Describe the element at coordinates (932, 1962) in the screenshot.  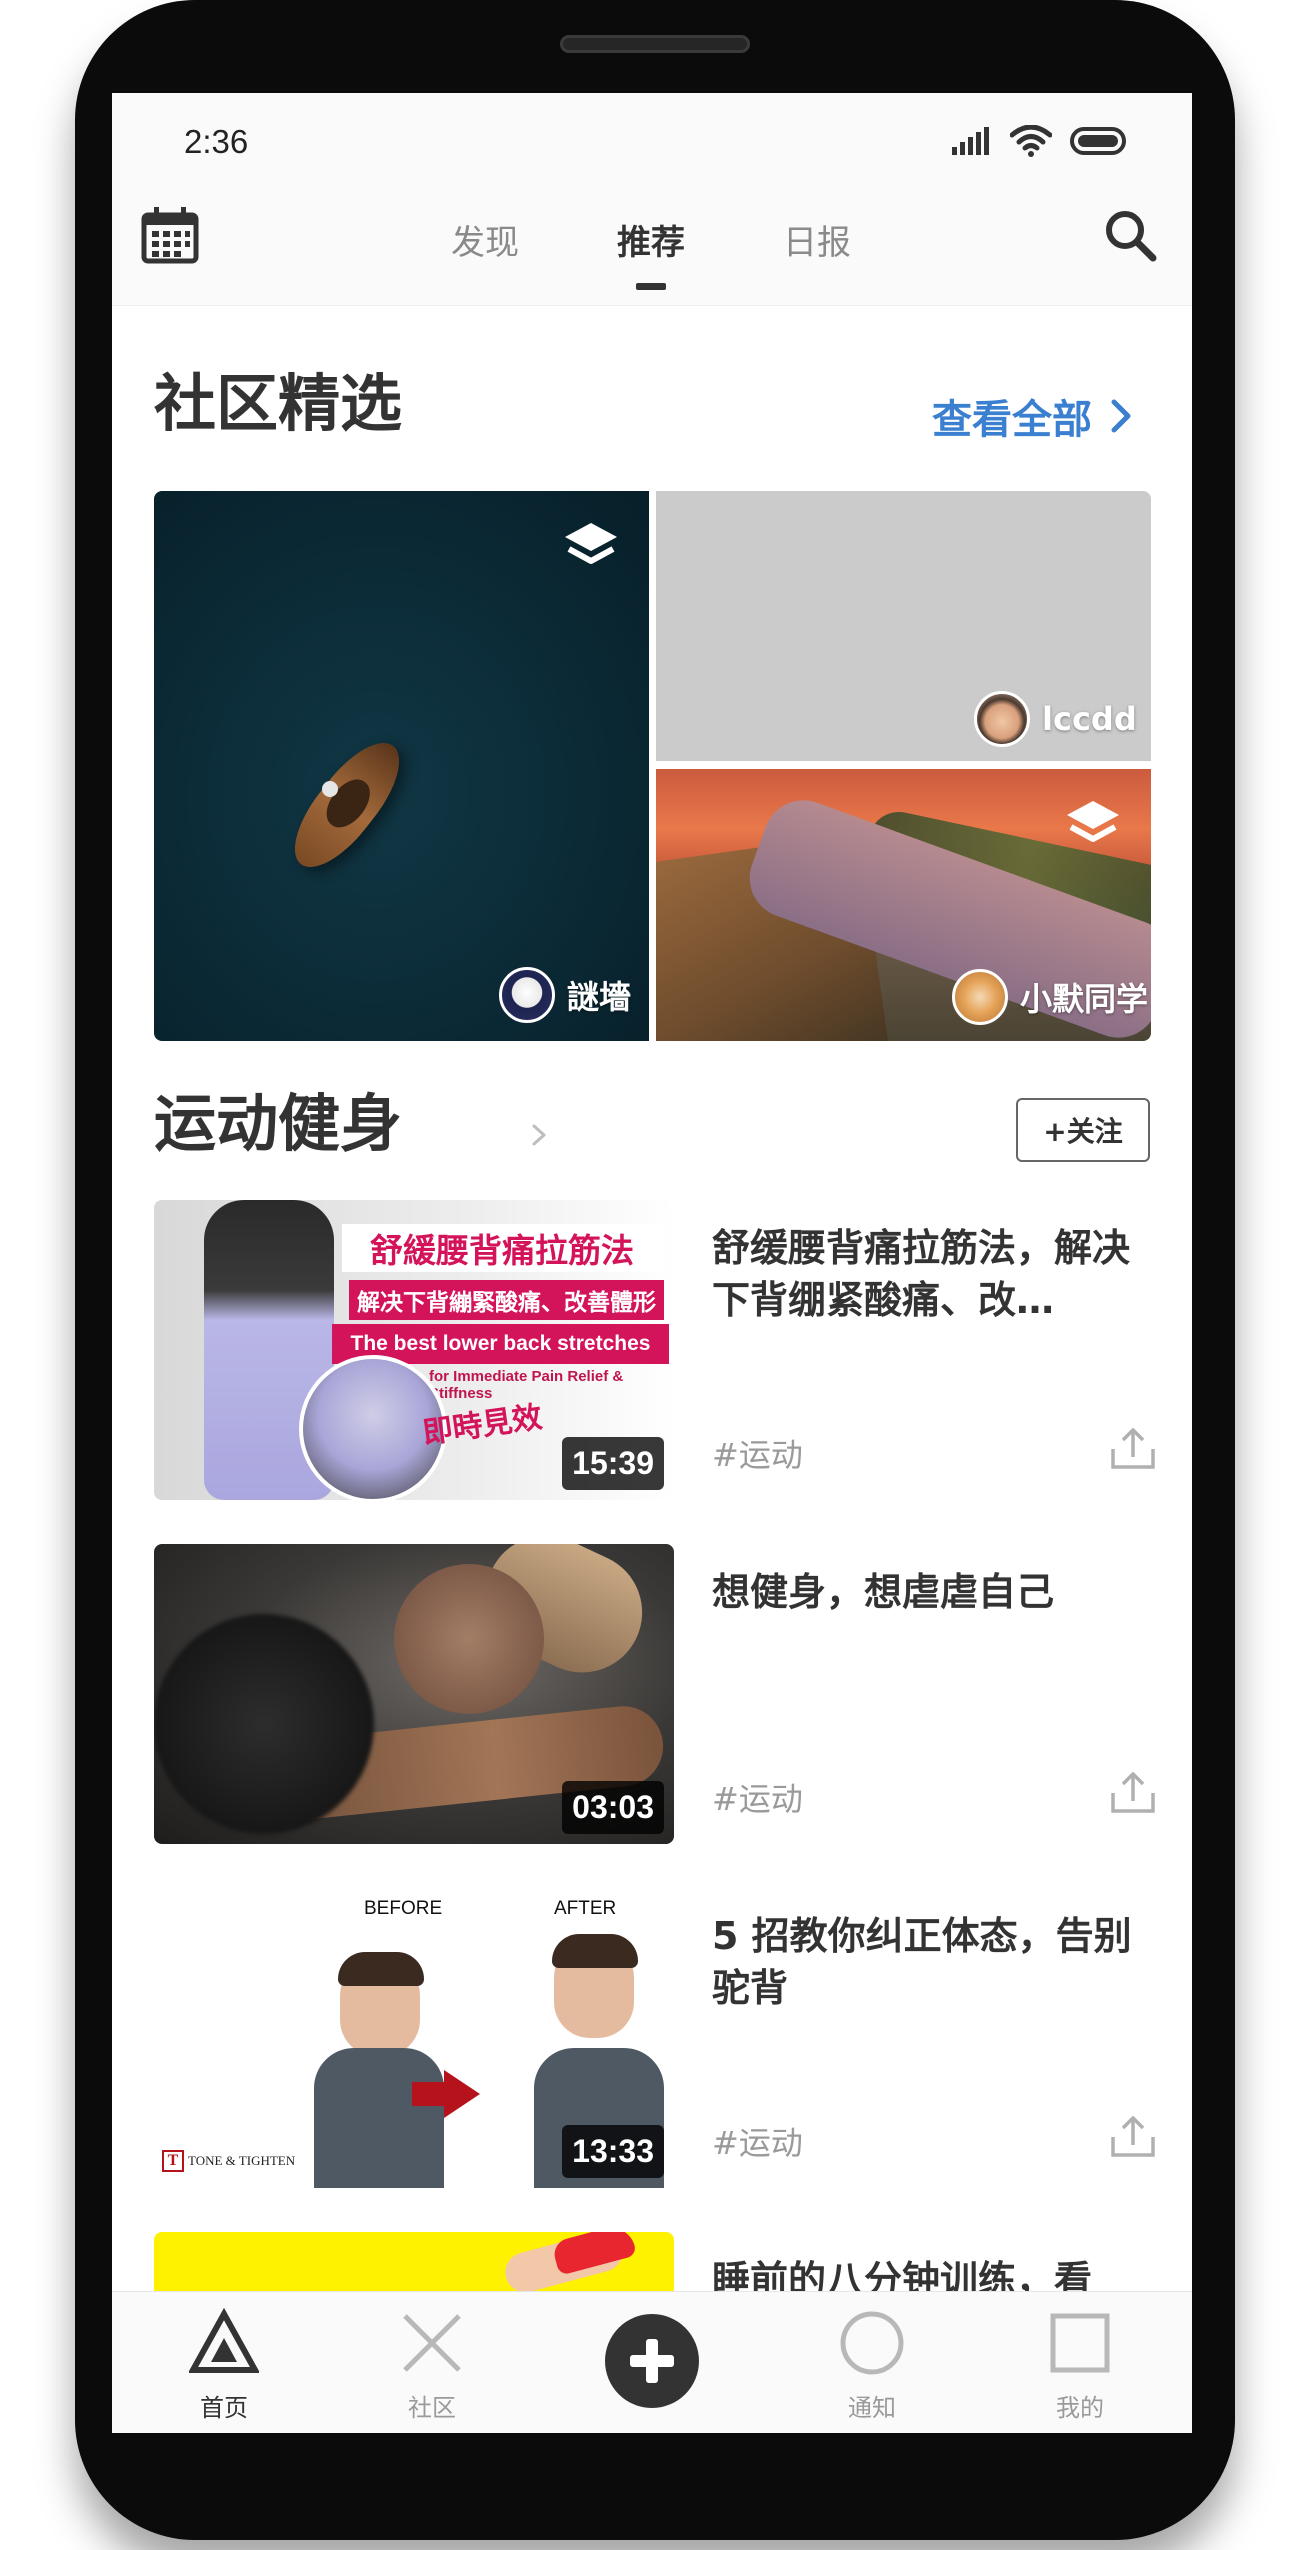
I see `video-title: 5 招教你纠正体态，告别驼背` at that location.